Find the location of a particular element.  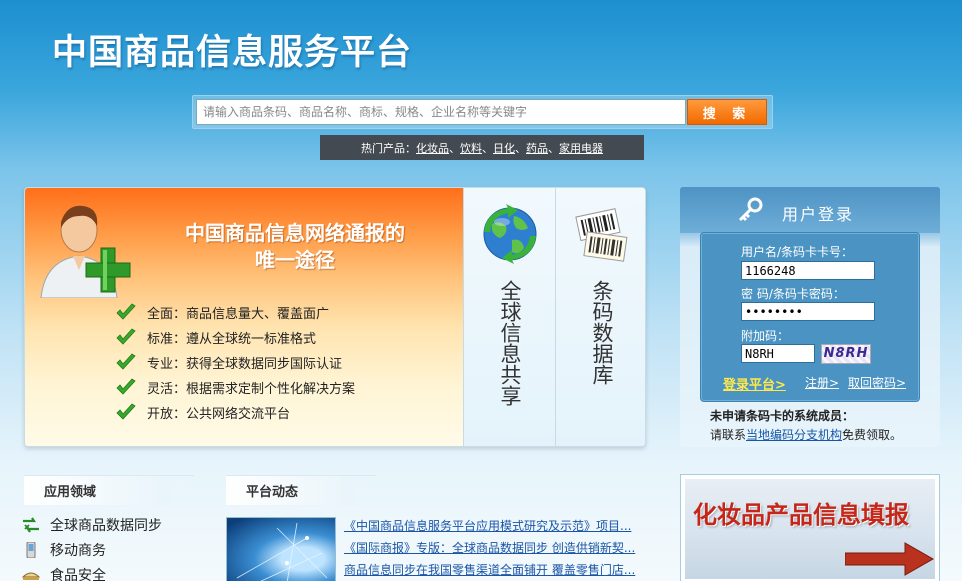

local-branch-link: 当地编码分支机构 is located at coordinates (794, 435).